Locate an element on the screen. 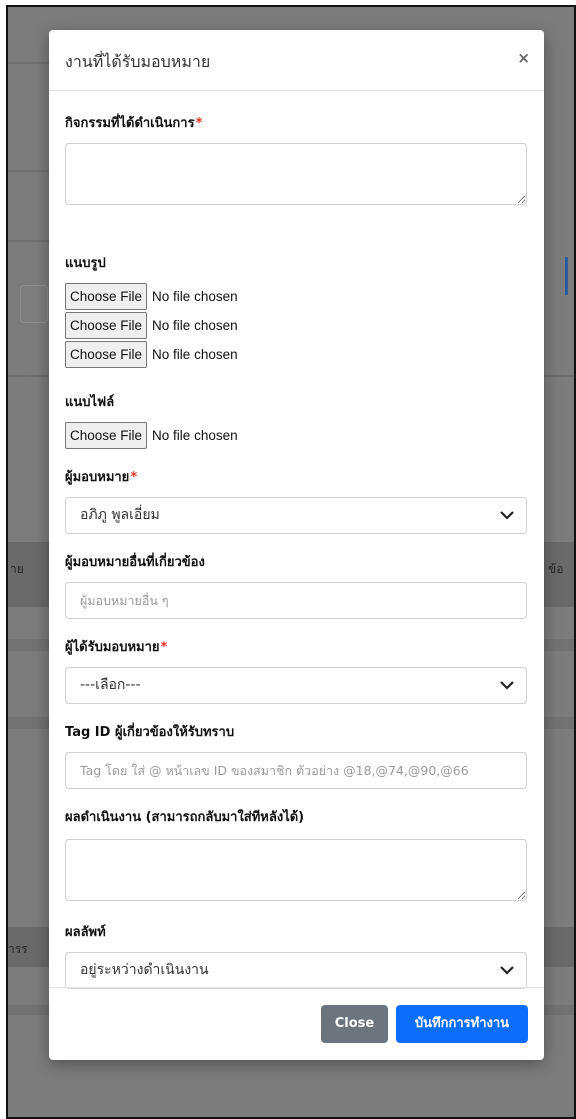 Image resolution: width=576 pixels, height=1119 pixels. result-field: ผลดำเนินงาน (สามารถกลับมาใส่ทีหลังได้) is located at coordinates (296, 853).